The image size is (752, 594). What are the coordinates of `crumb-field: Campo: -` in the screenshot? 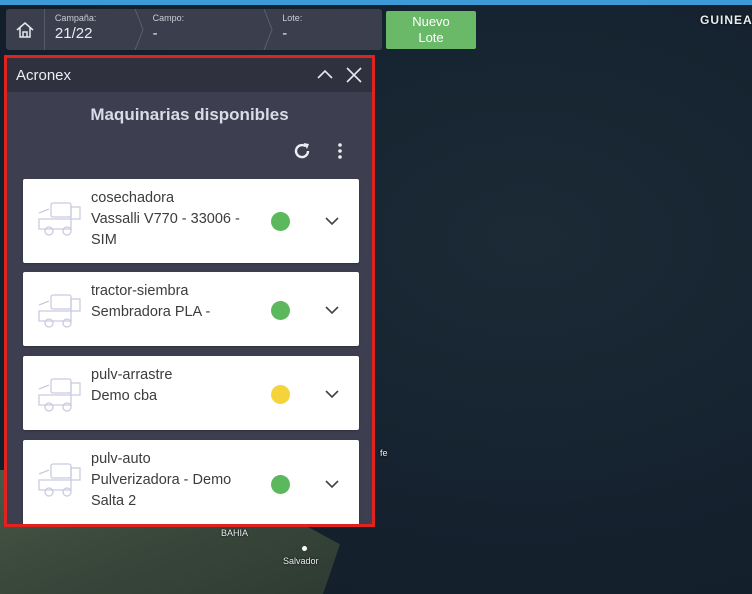 It's located at (208, 29).